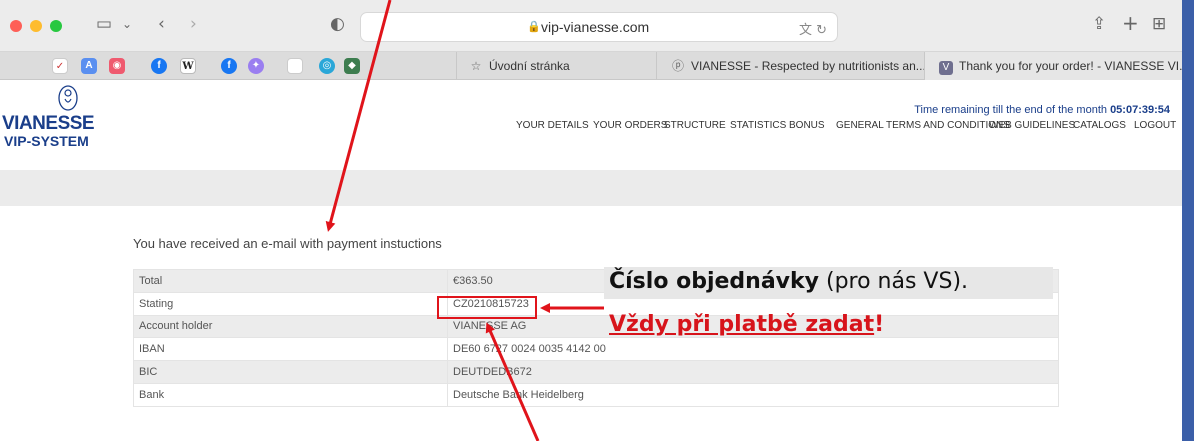 The height and width of the screenshot is (441, 1194). What do you see at coordinates (295, 66) in the screenshot?
I see `blank-favicon` at bounding box center [295, 66].